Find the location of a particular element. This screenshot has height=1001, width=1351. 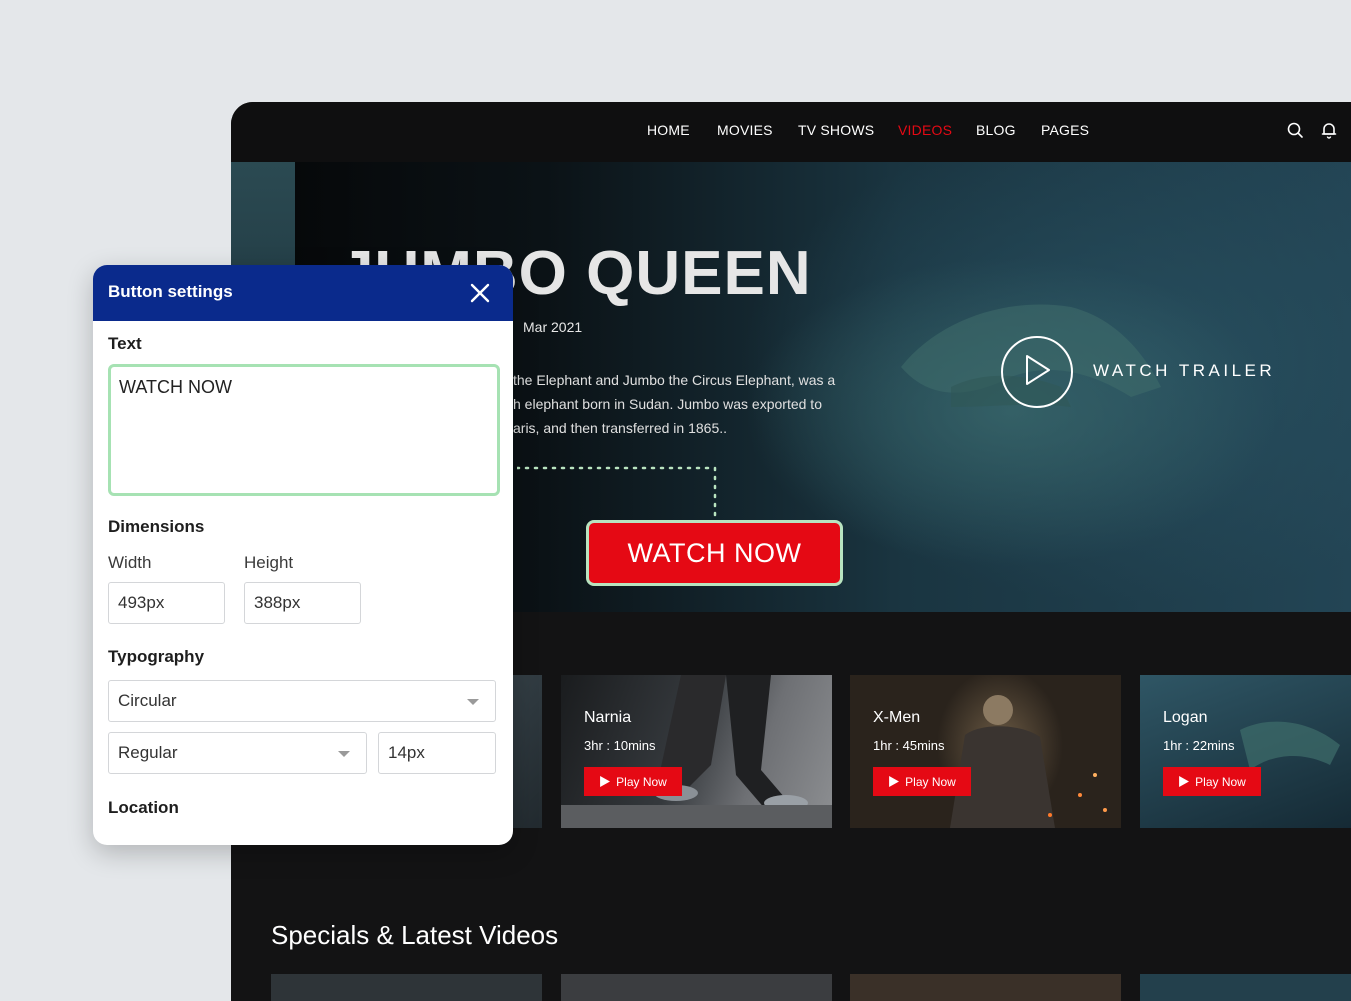

bell-icon is located at coordinates (1329, 130).